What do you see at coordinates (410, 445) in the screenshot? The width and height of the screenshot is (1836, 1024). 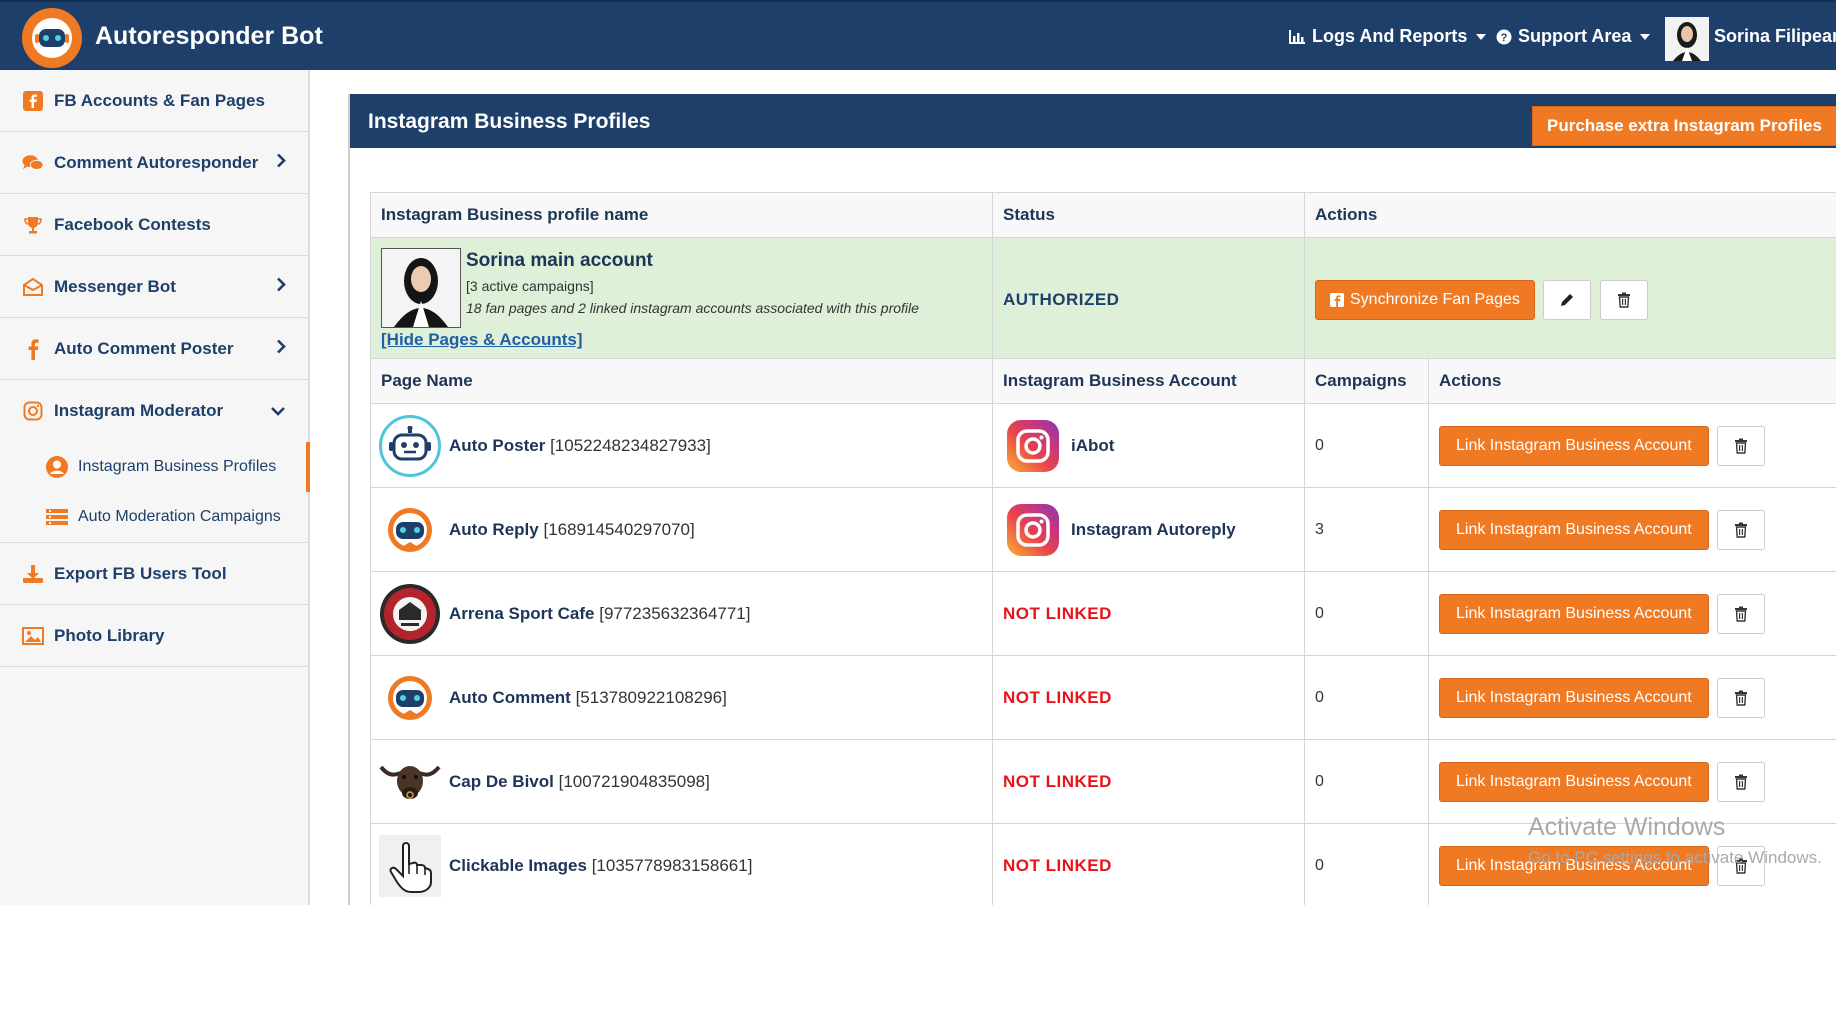 I see `robot-icon` at bounding box center [410, 445].